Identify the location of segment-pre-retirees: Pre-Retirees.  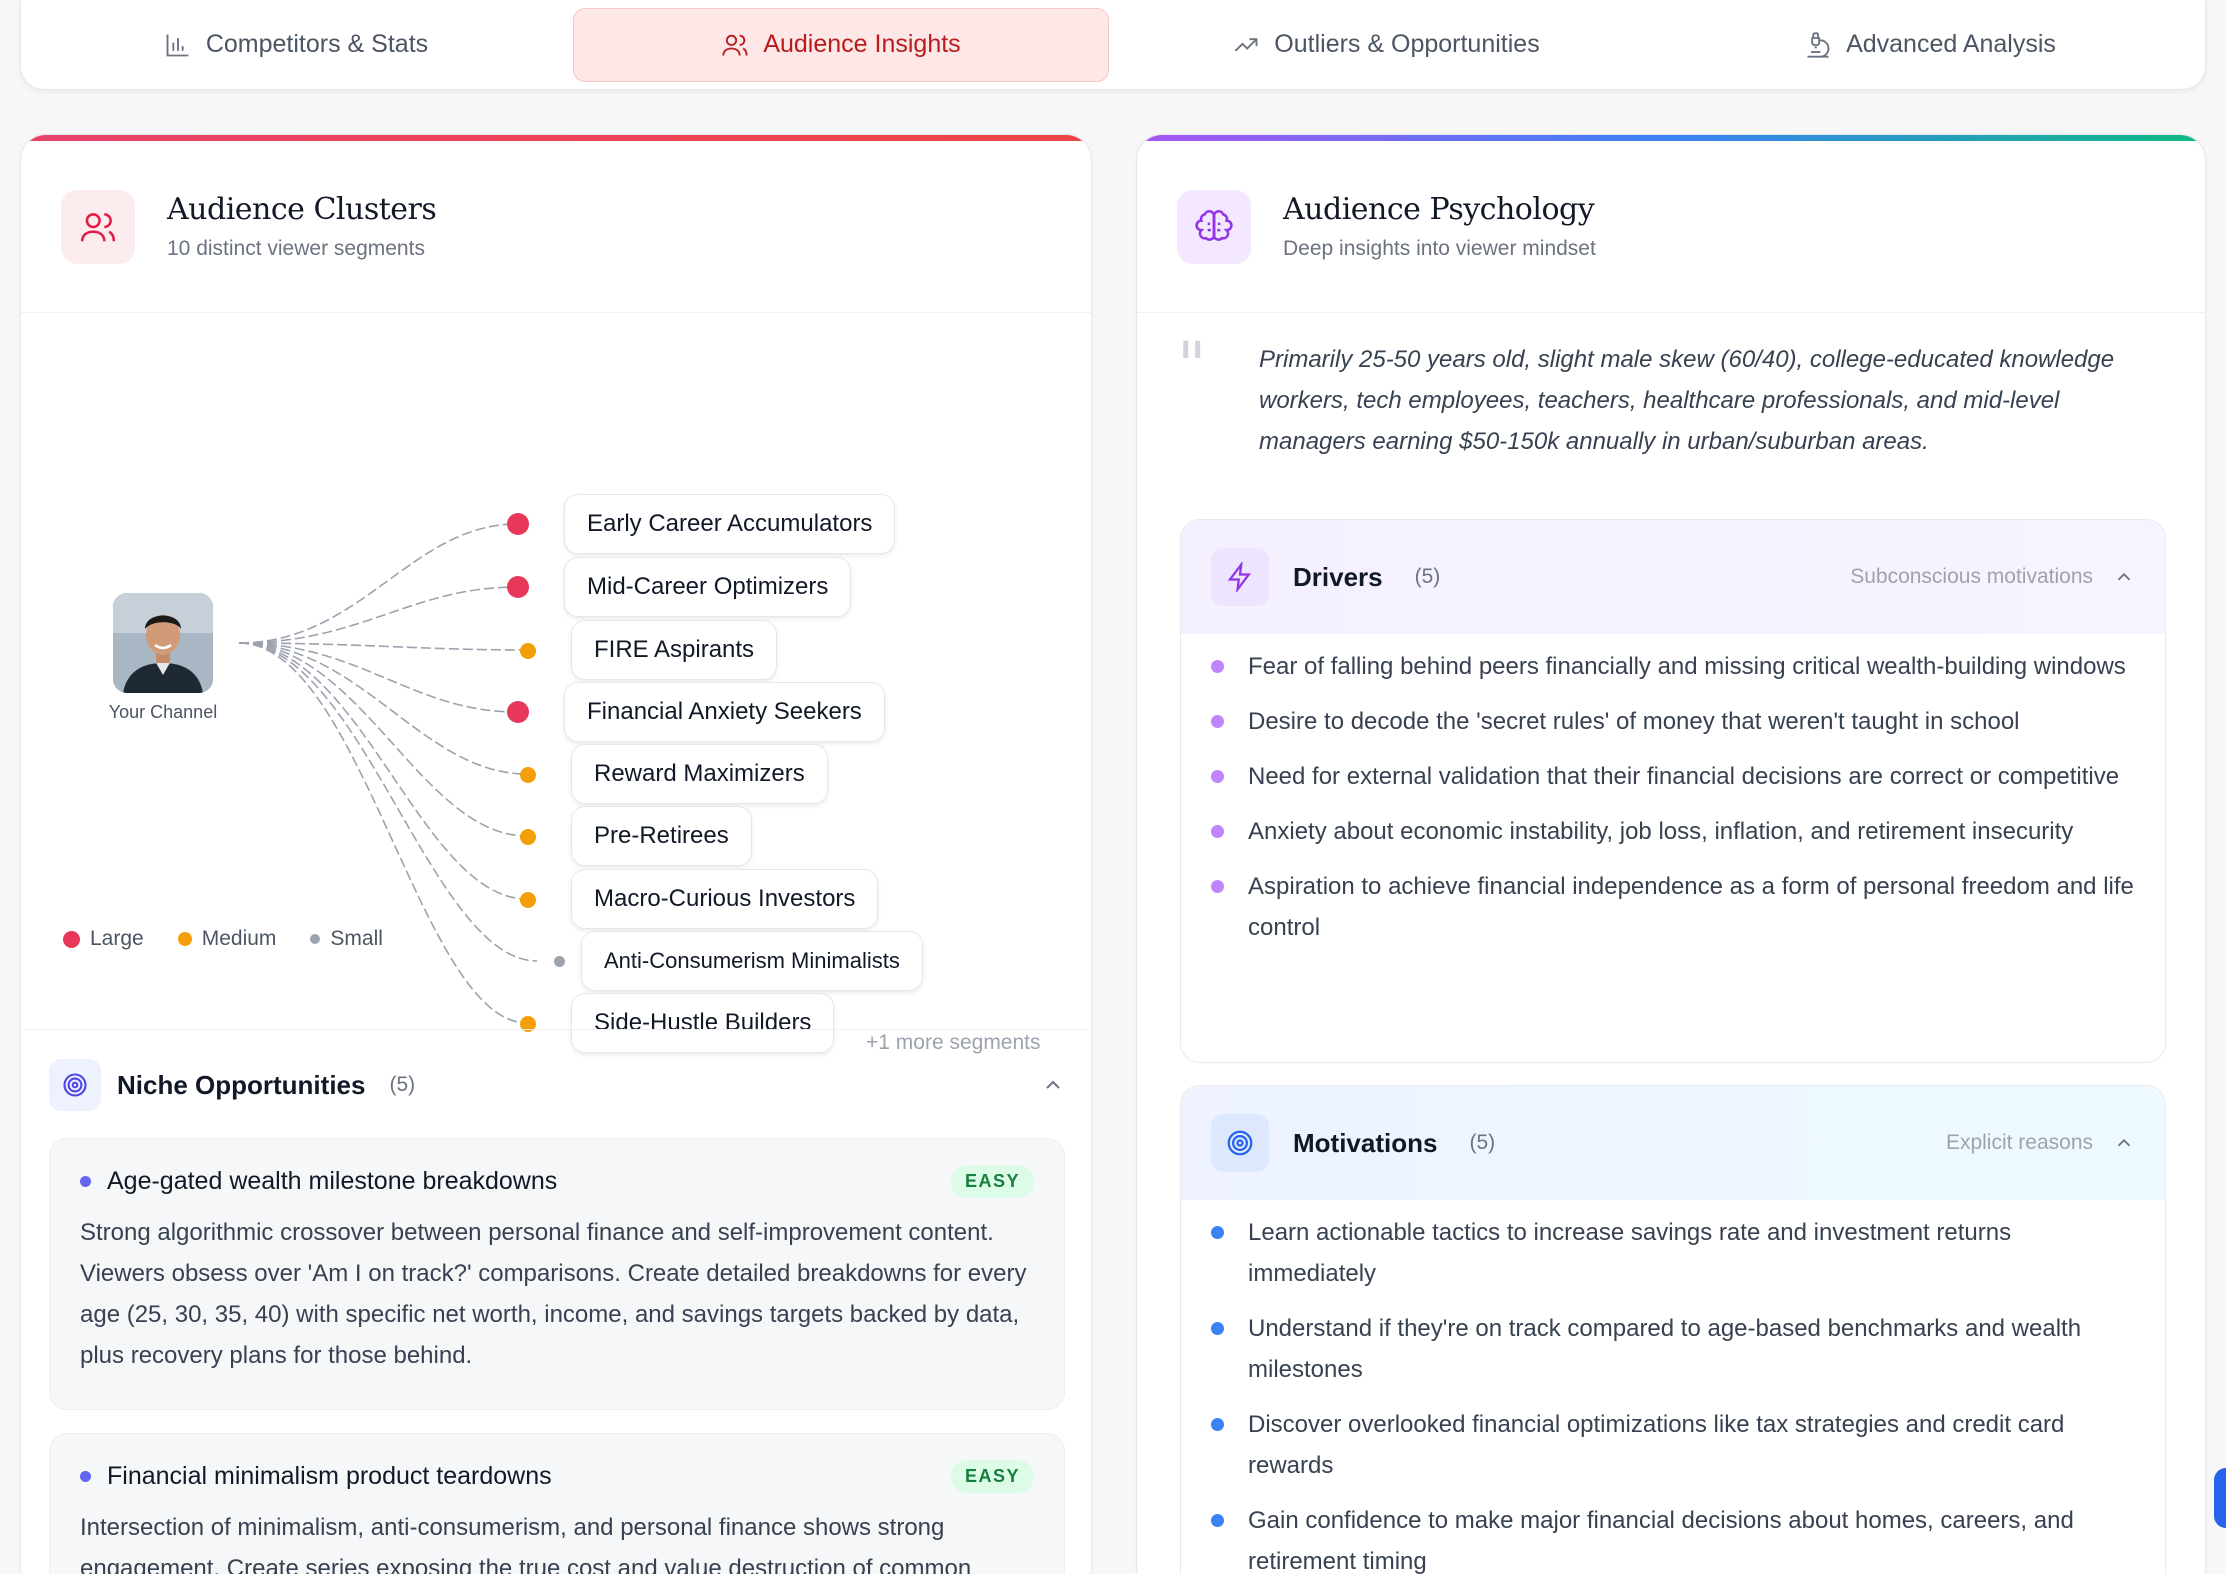
(661, 836).